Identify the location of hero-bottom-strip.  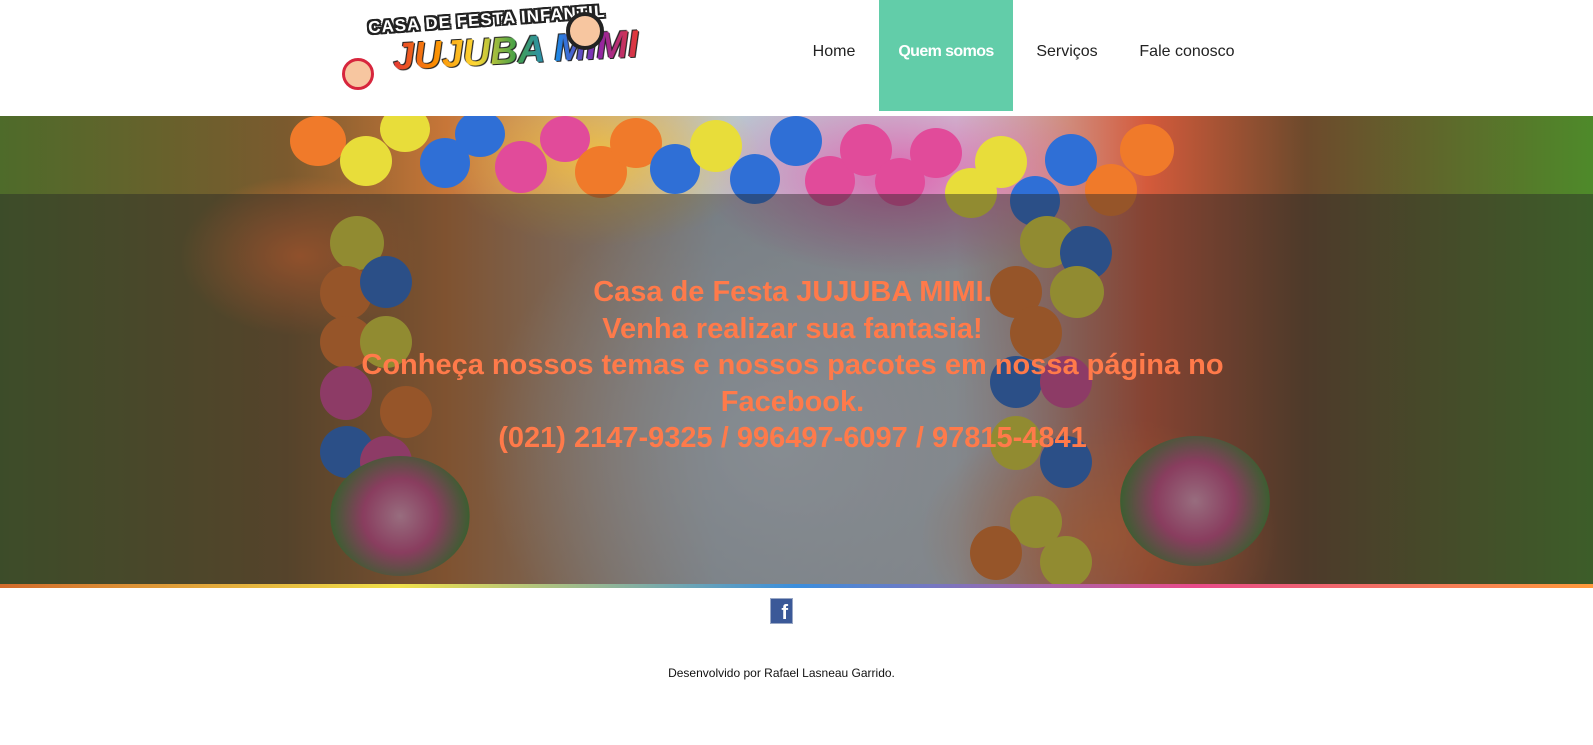
(796, 586).